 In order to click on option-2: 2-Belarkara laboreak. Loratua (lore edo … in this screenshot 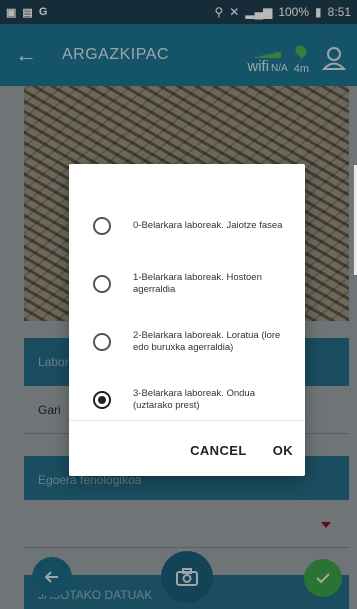, I will do `click(187, 342)`.